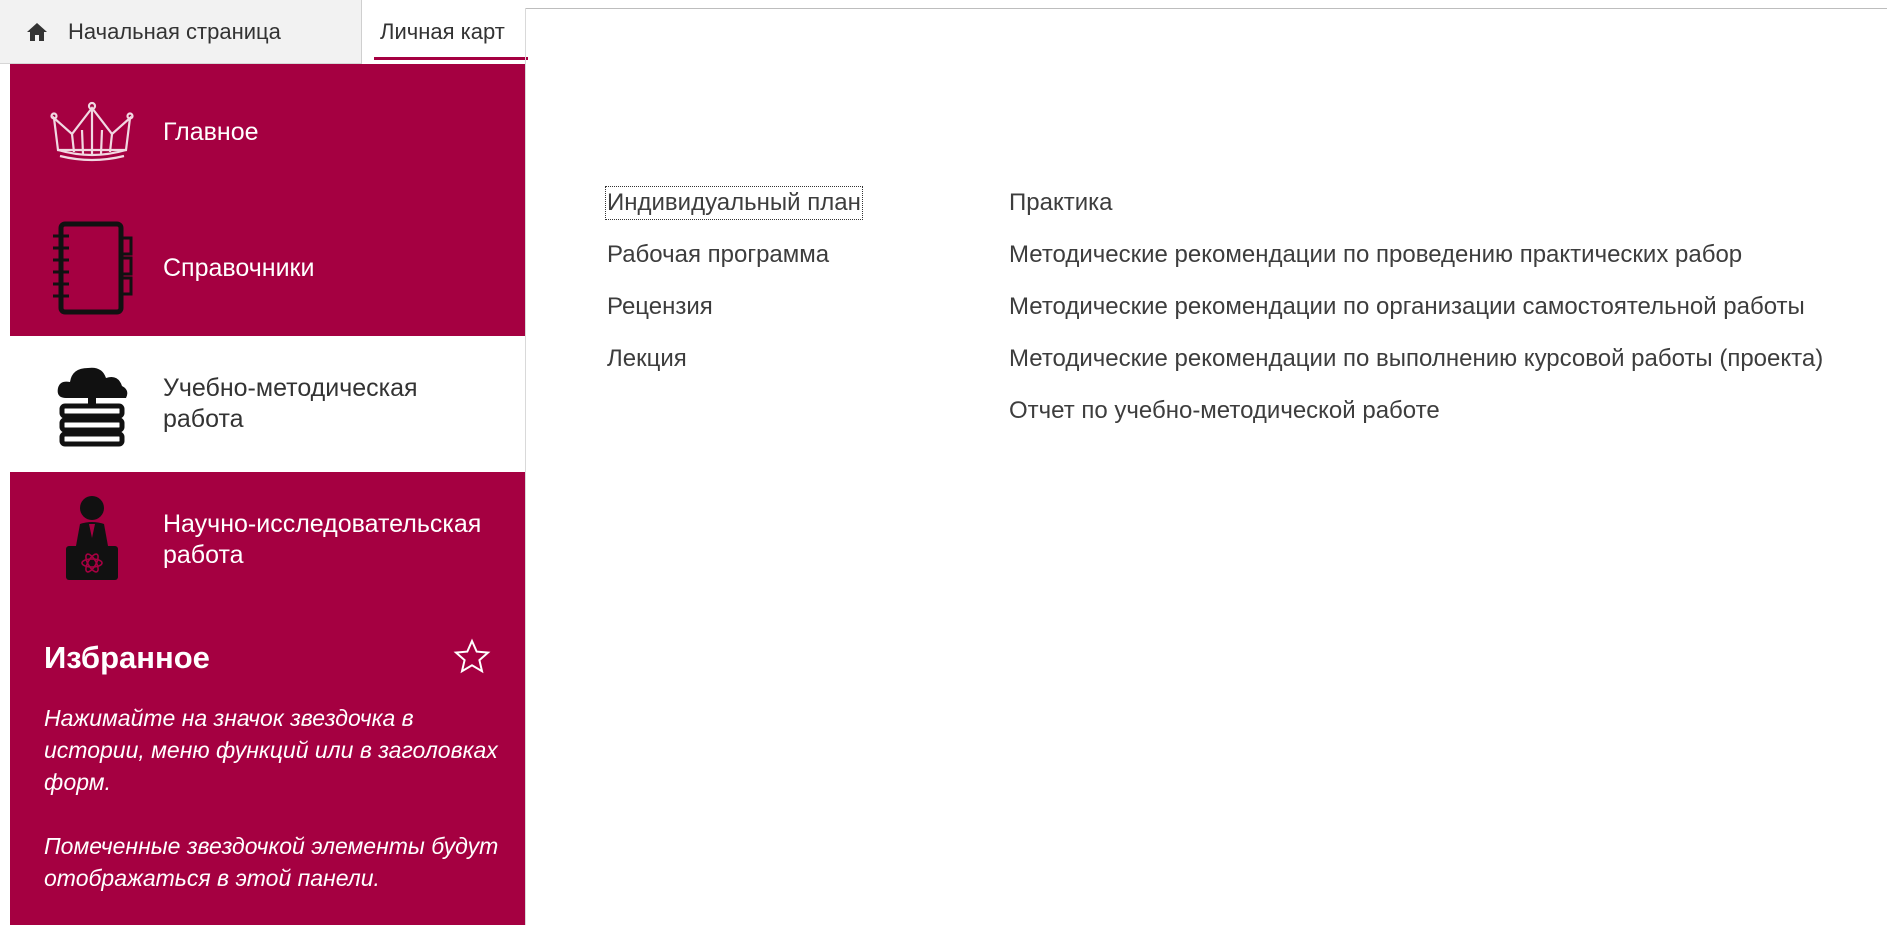 This screenshot has height=925, width=1887. I want to click on sidebar-item-label: Главное, so click(211, 131).